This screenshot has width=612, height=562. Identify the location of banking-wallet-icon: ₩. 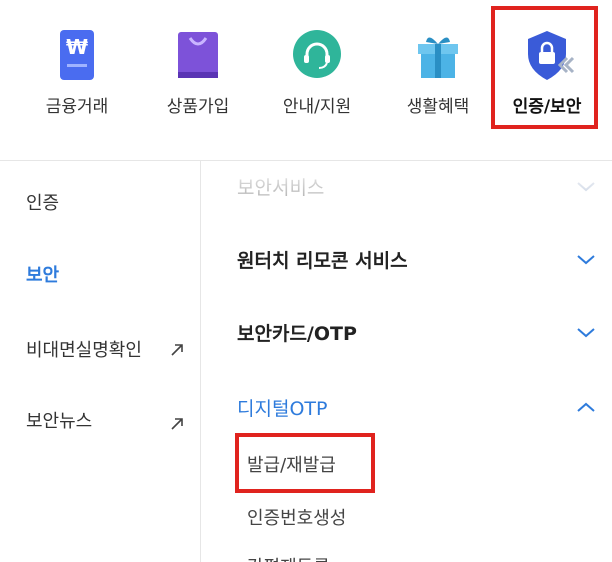
(77, 56).